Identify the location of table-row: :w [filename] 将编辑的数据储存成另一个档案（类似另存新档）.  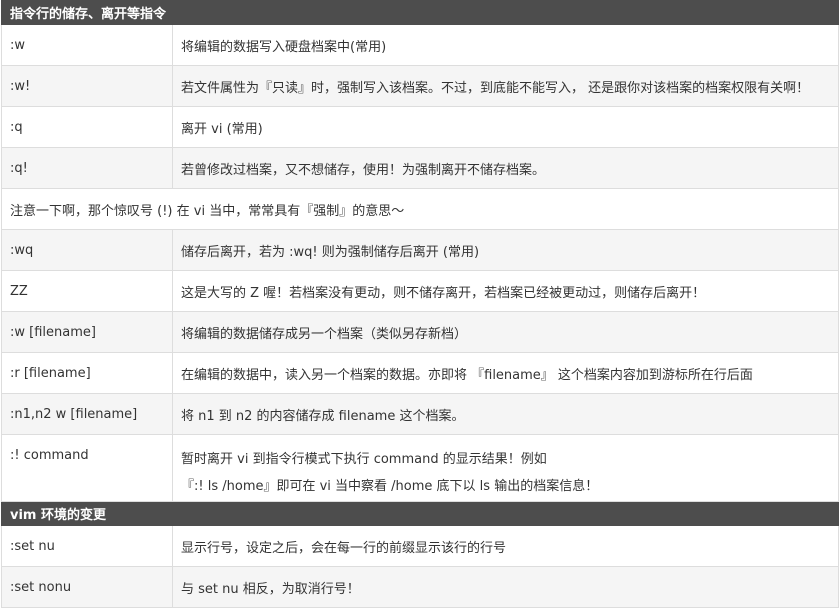
(420, 332).